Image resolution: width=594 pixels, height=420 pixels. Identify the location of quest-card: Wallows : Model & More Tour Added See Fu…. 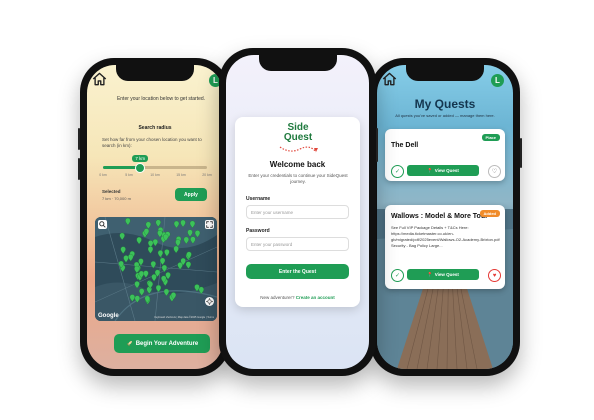
(445, 247).